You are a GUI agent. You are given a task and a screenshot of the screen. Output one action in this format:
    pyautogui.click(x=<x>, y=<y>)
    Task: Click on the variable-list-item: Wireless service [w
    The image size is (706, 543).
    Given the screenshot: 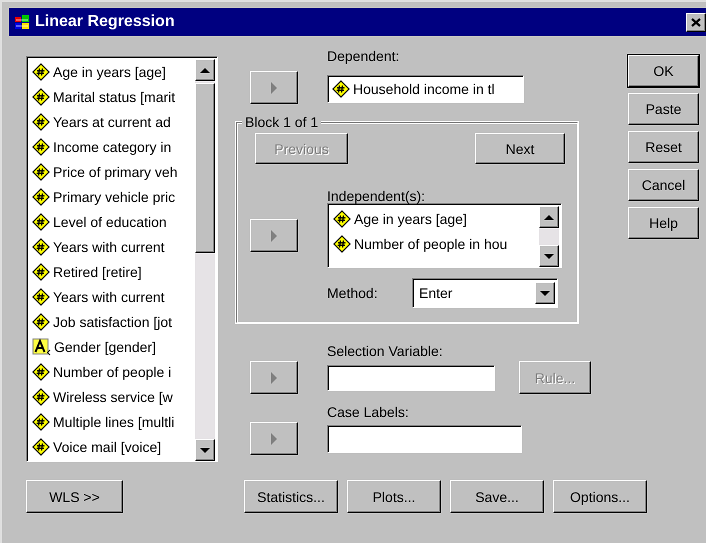 What is the action you would take?
    pyautogui.click(x=112, y=396)
    